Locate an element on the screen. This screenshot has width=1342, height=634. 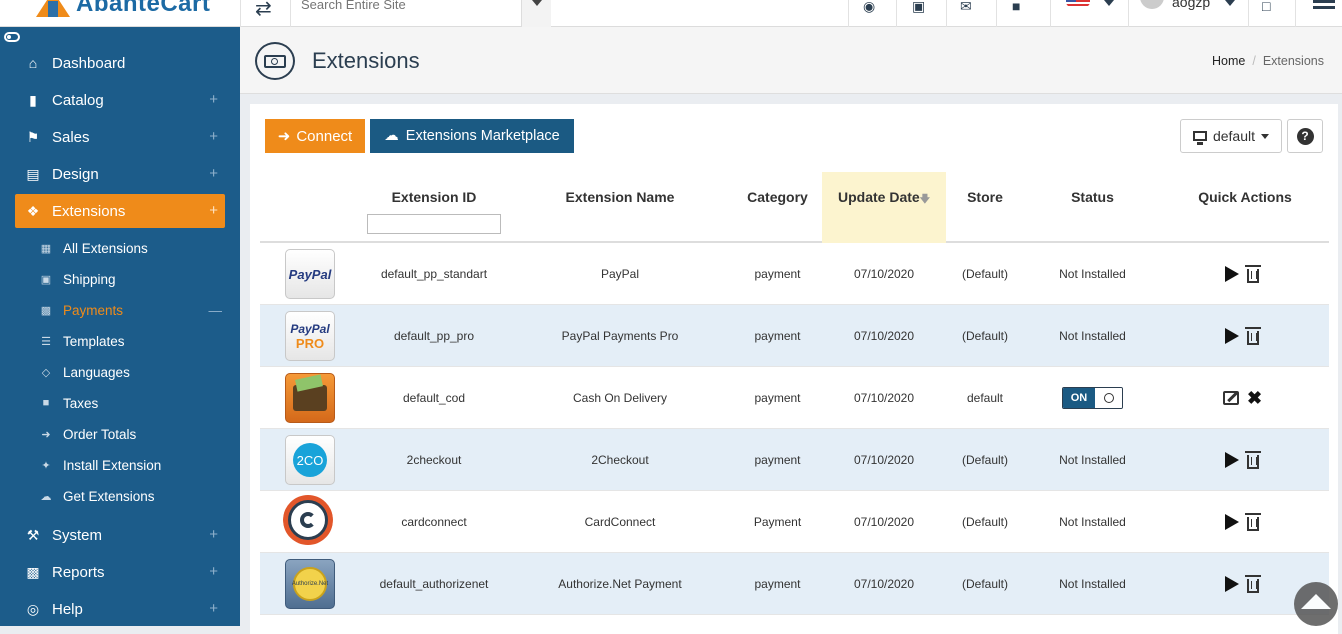
edit-icon is located at coordinates (1231, 398).